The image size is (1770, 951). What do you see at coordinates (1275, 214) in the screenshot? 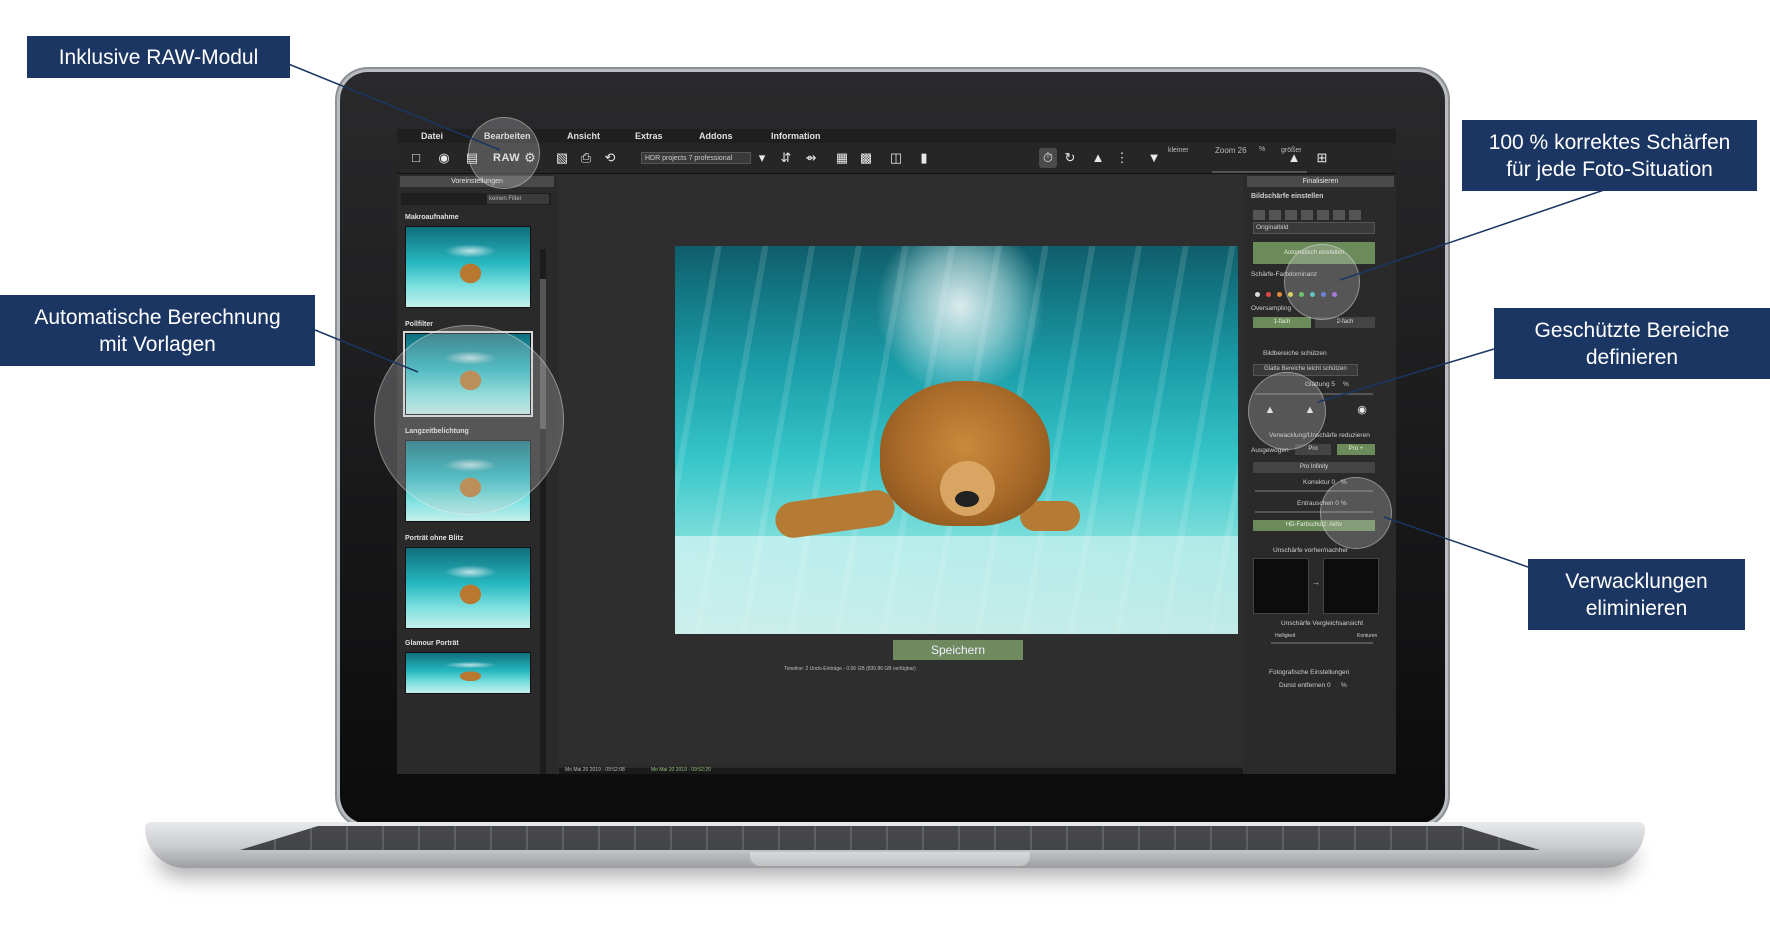
I see `mode-2-icon` at bounding box center [1275, 214].